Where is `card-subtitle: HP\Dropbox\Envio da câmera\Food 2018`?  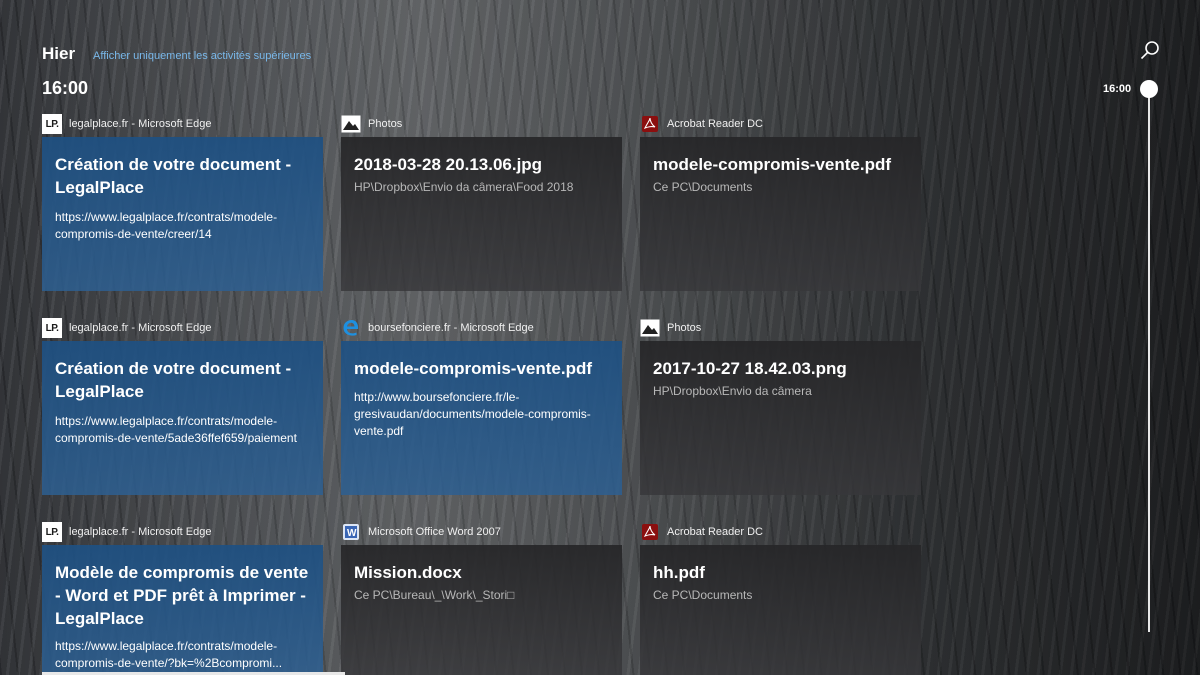
card-subtitle: HP\Dropbox\Envio da câmera\Food 2018 is located at coordinates (464, 187).